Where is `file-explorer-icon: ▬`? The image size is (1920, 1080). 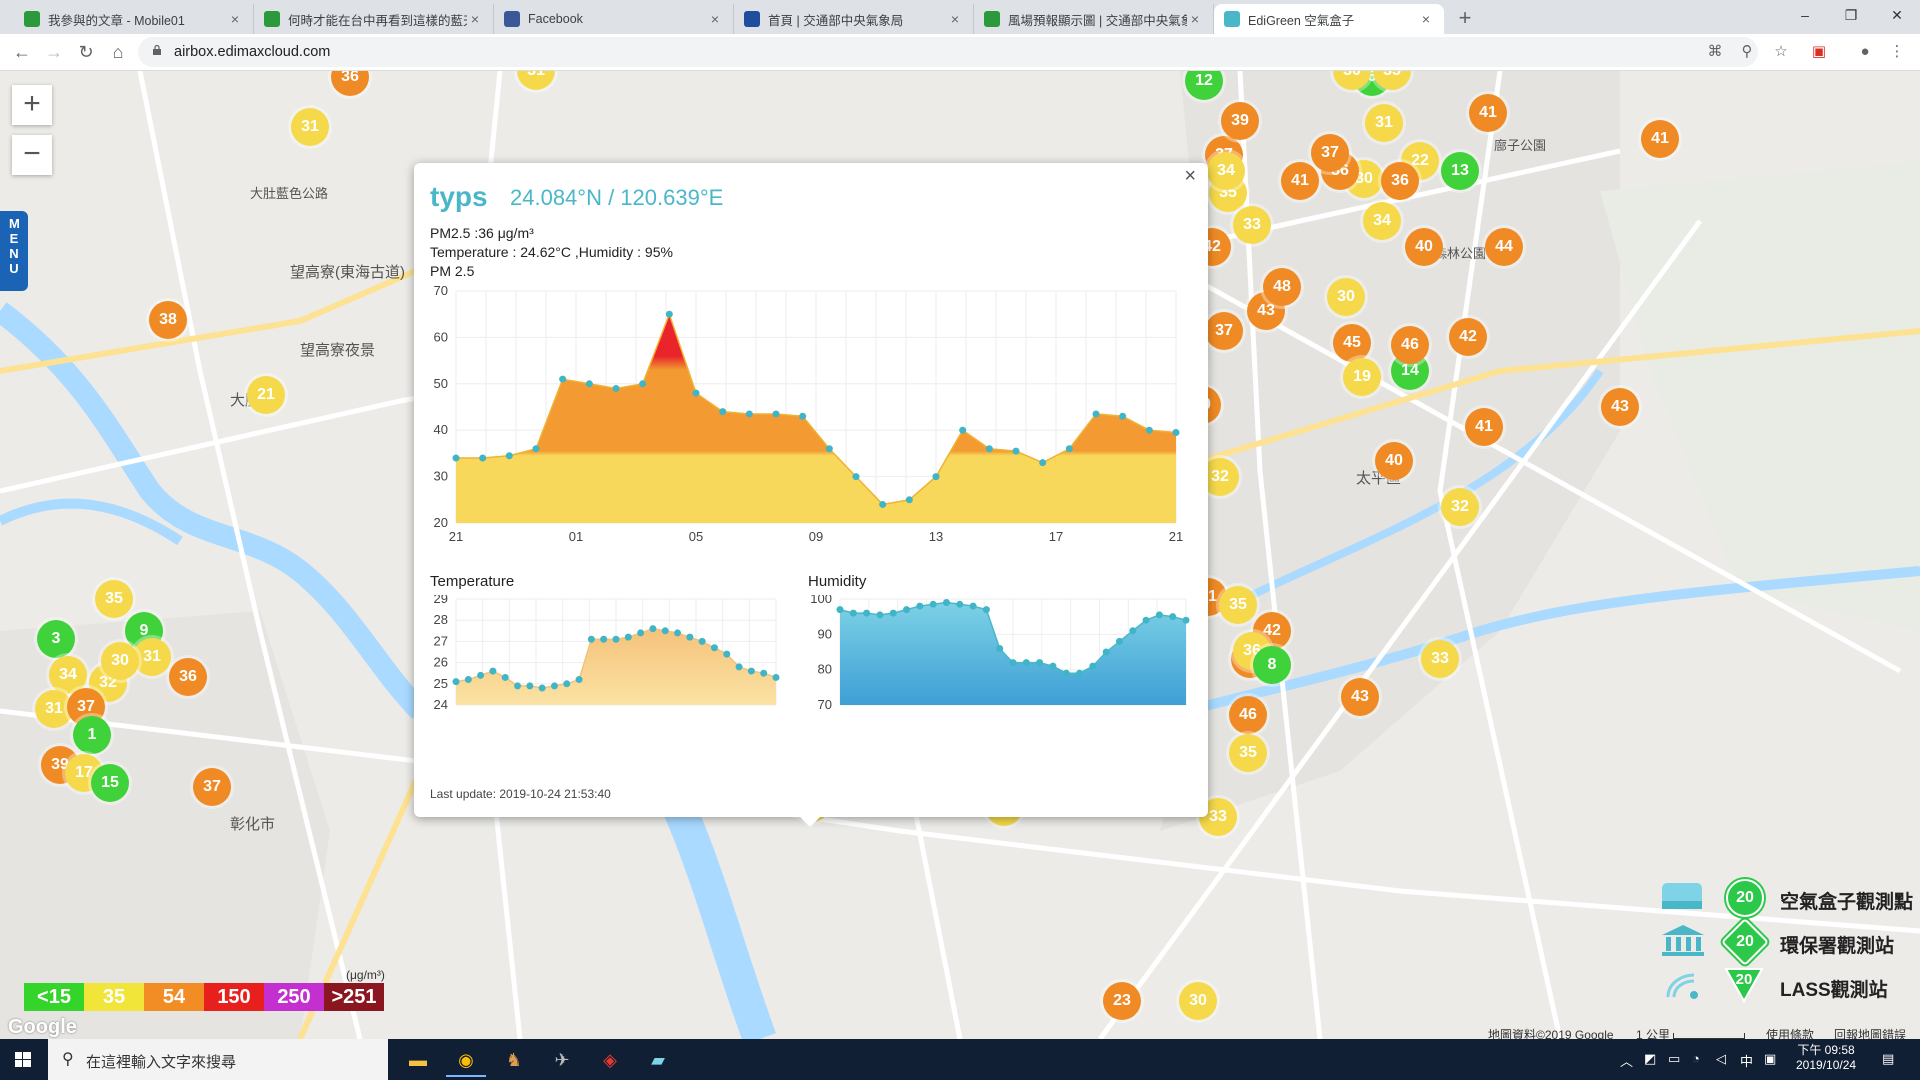
file-explorer-icon: ▬ is located at coordinates (418, 1060).